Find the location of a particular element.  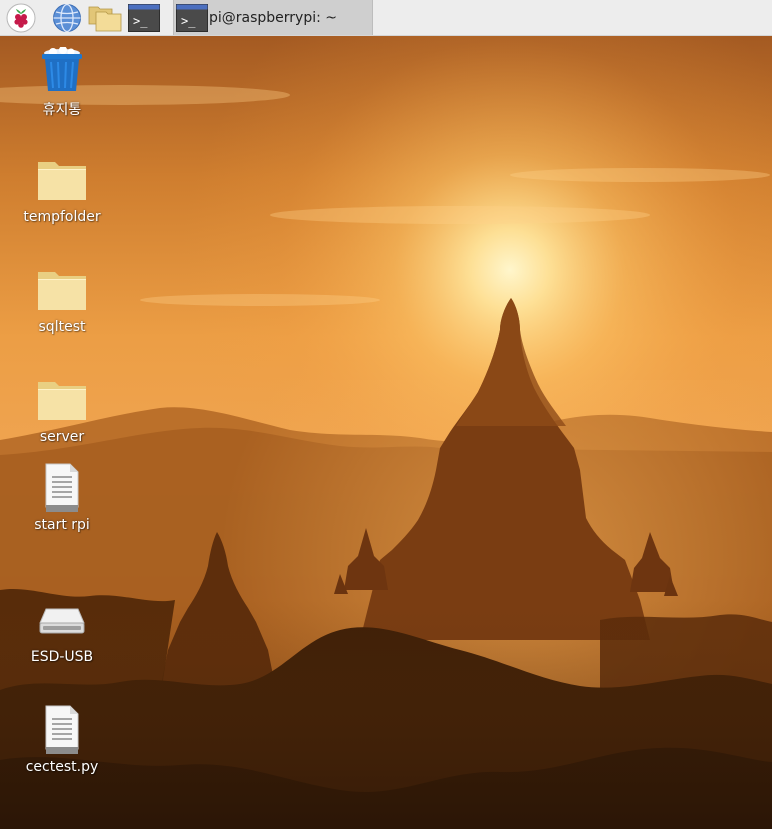

desktop-icon-trash: 휴지통 is located at coordinates (62, 81).